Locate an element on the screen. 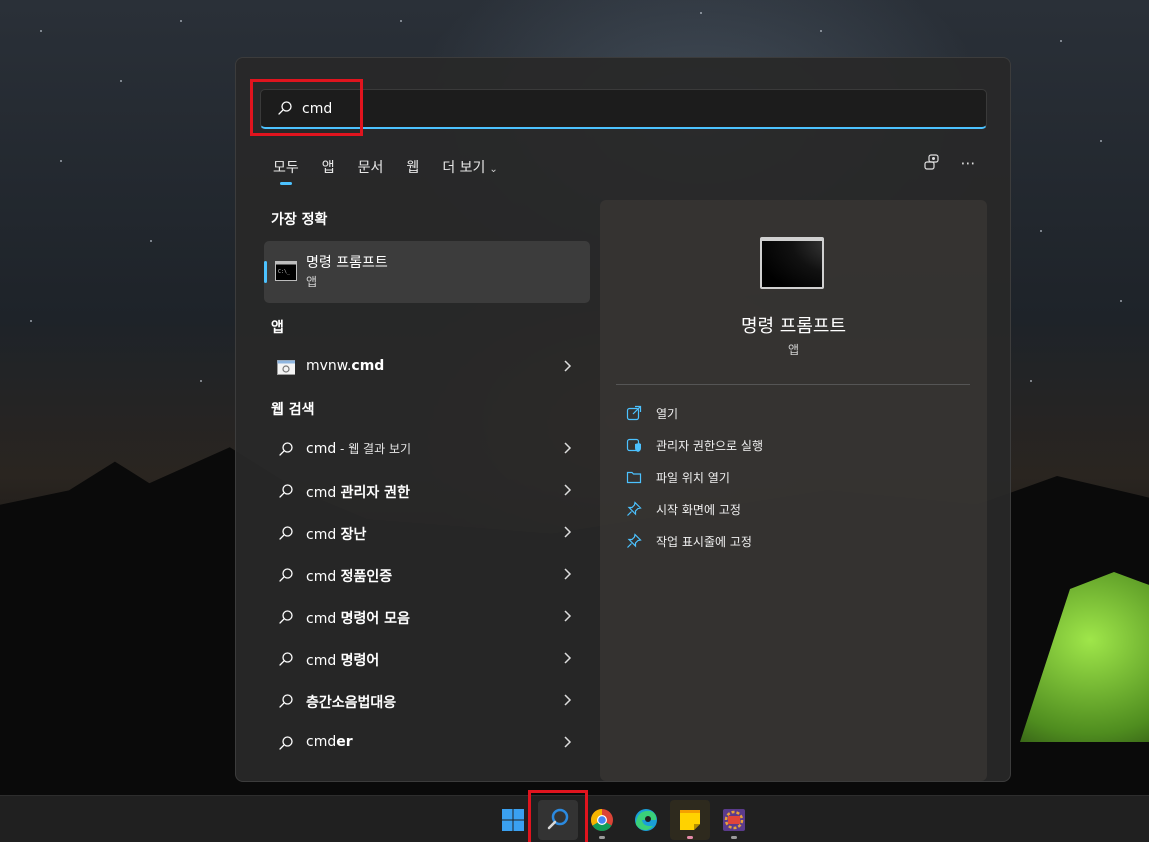 The width and height of the screenshot is (1149, 842). web-result-suffix: 명령어 모음 is located at coordinates (375, 619).